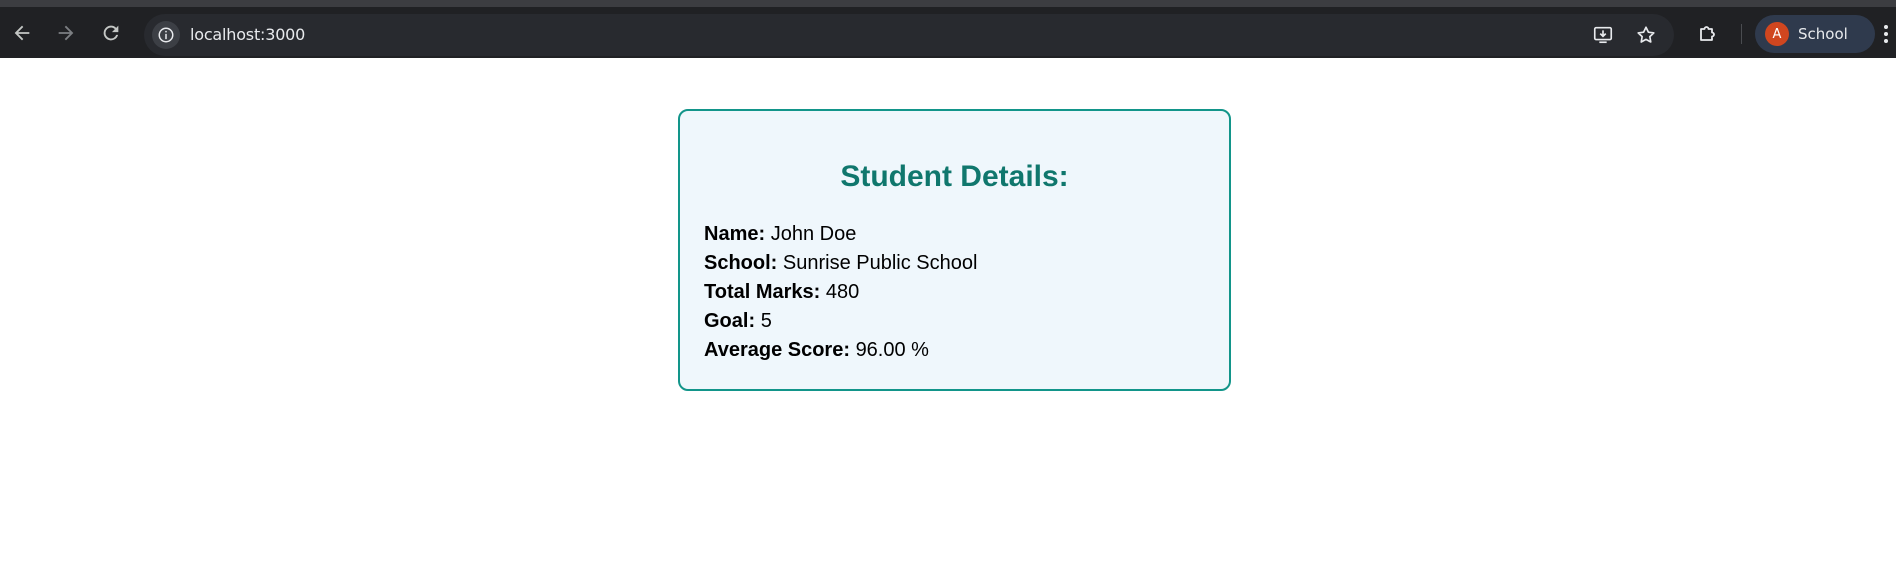 This screenshot has width=1896, height=581. I want to click on forward-arrow-icon, so click(66, 33).